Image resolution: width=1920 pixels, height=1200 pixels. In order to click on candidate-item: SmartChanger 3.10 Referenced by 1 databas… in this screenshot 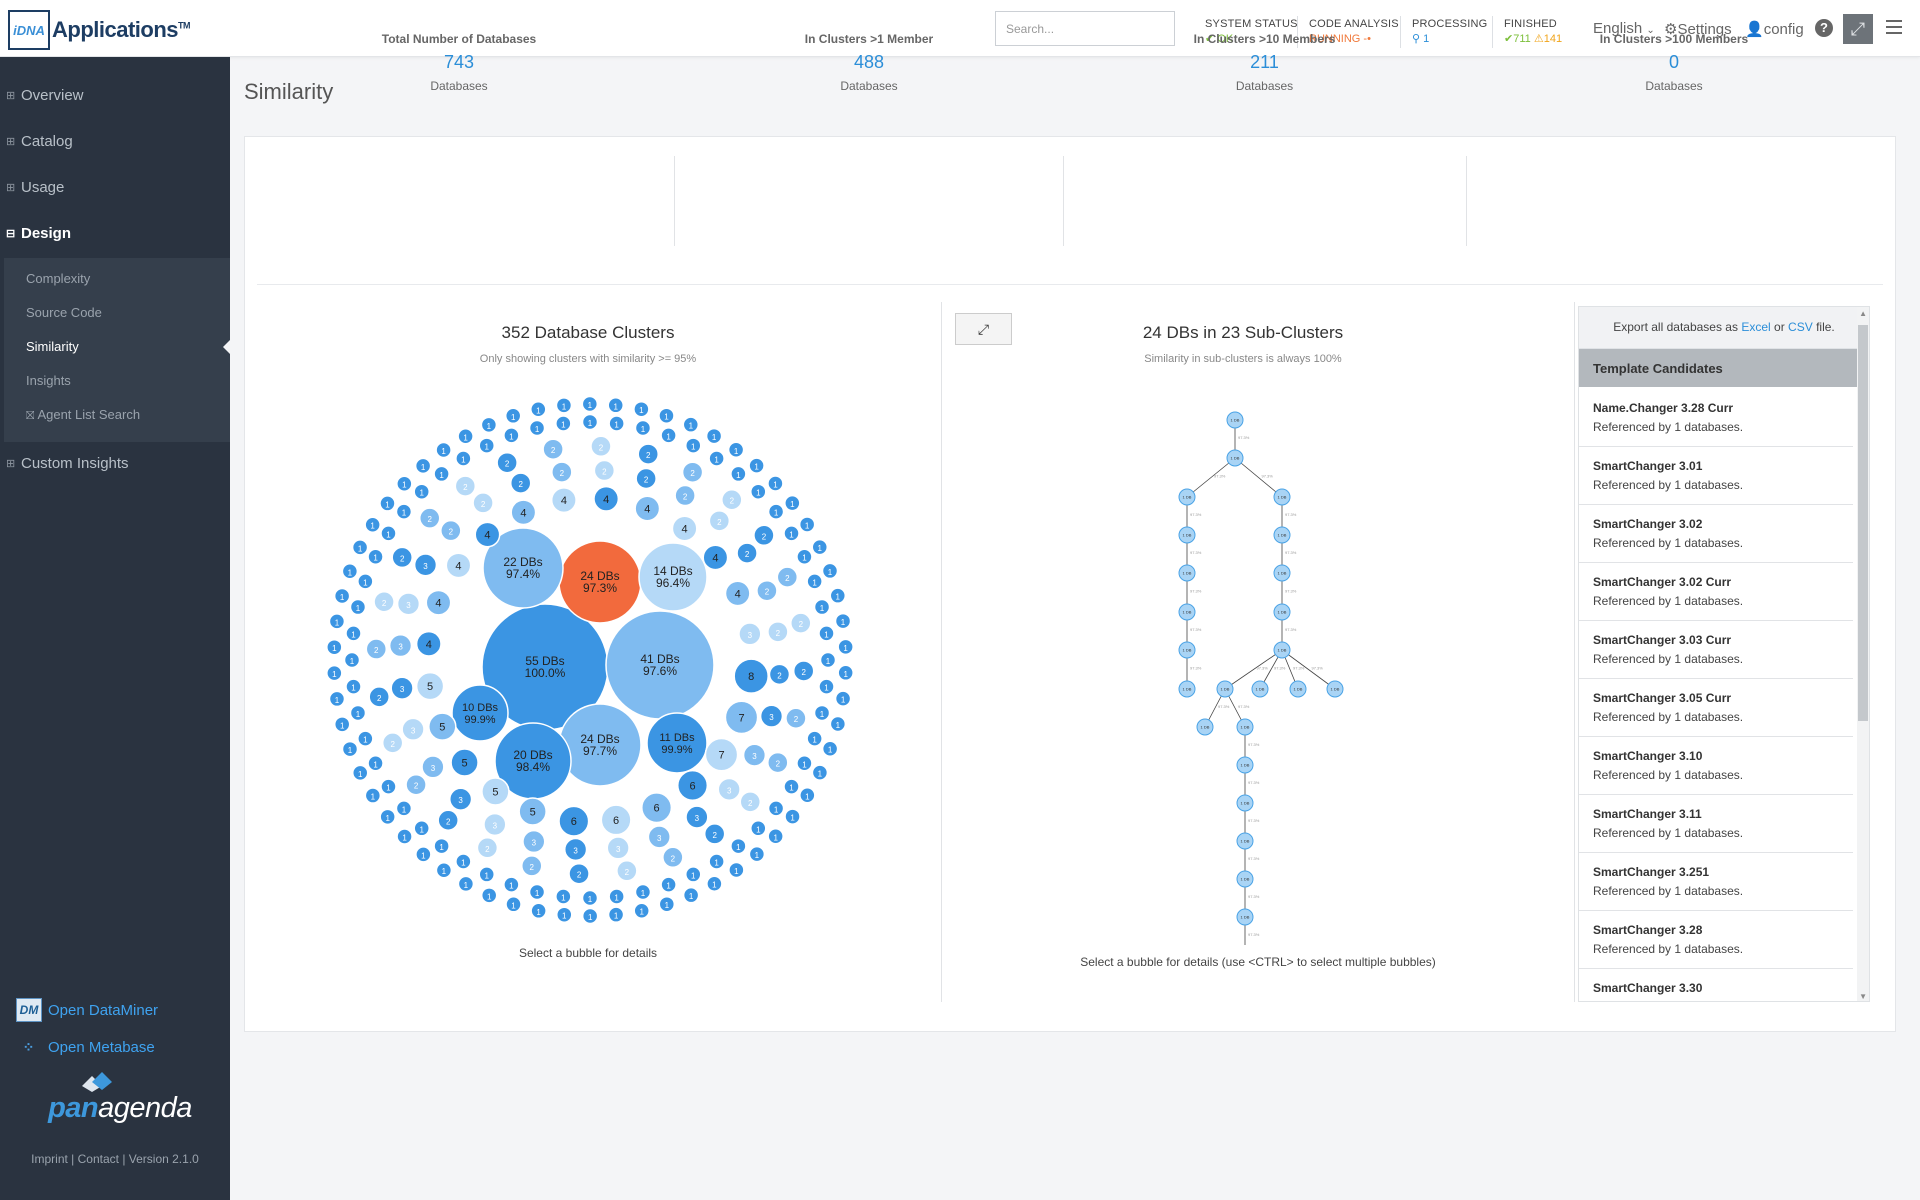, I will do `click(1716, 766)`.